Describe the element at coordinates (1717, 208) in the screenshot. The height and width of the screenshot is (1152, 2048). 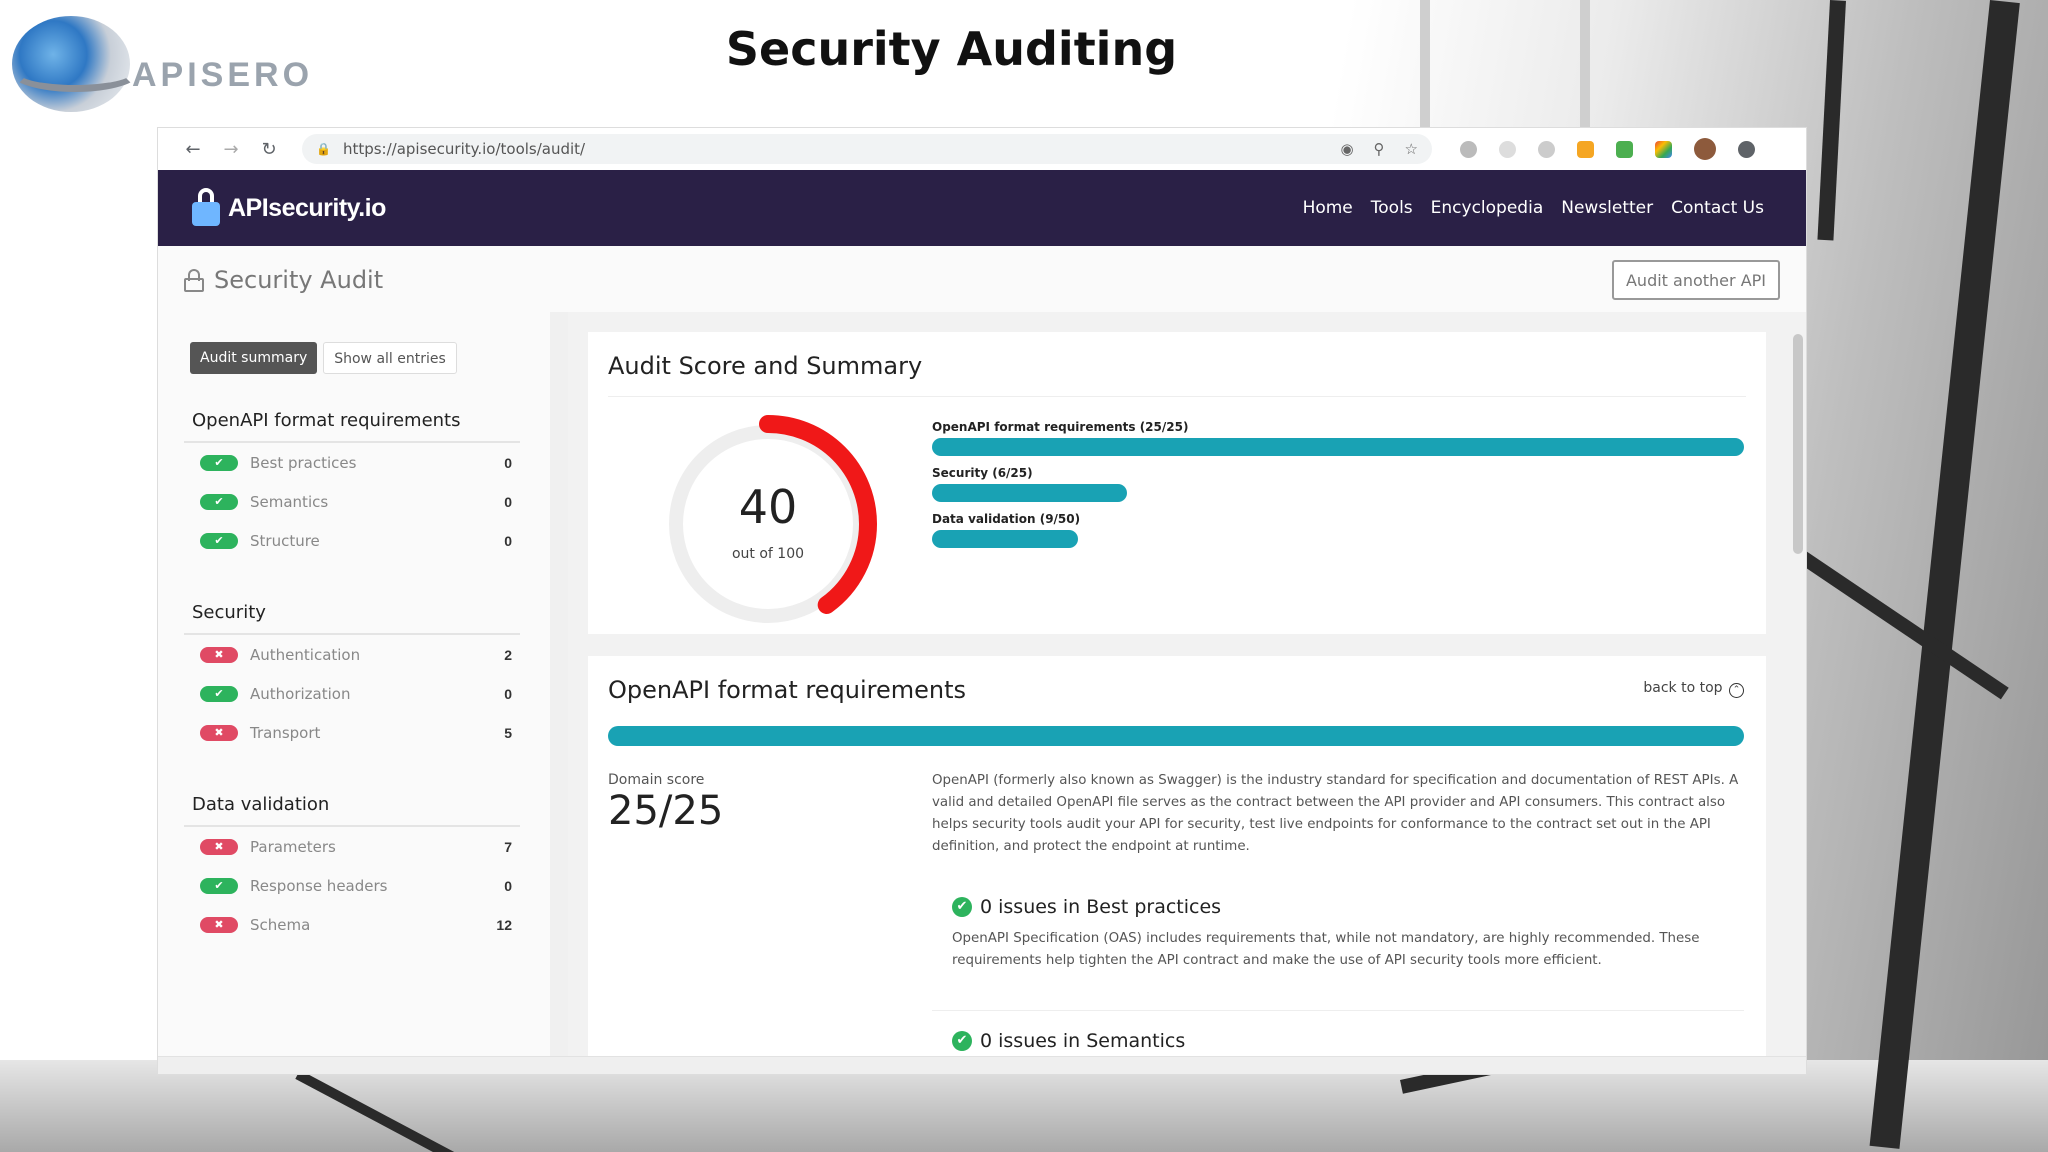
I see `nav-contact-us: Contact Us` at that location.